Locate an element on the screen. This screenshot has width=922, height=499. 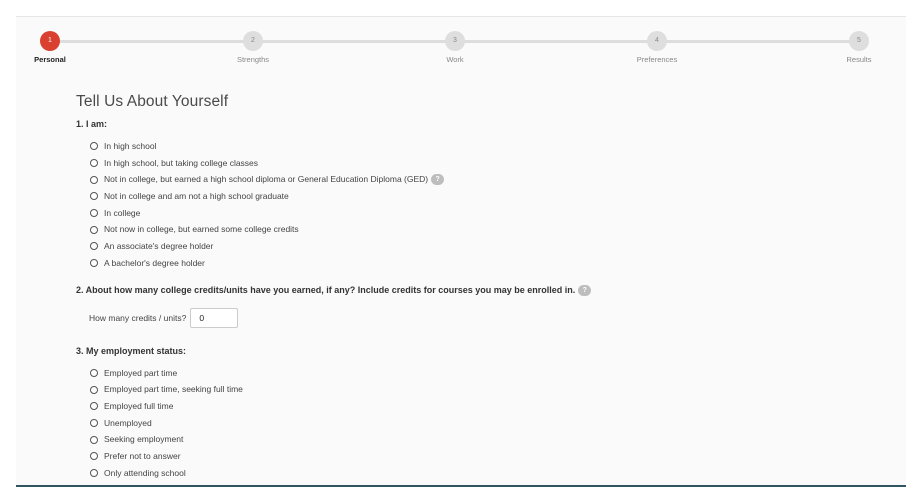
radio-option: Employed full time is located at coordinates (483, 406).